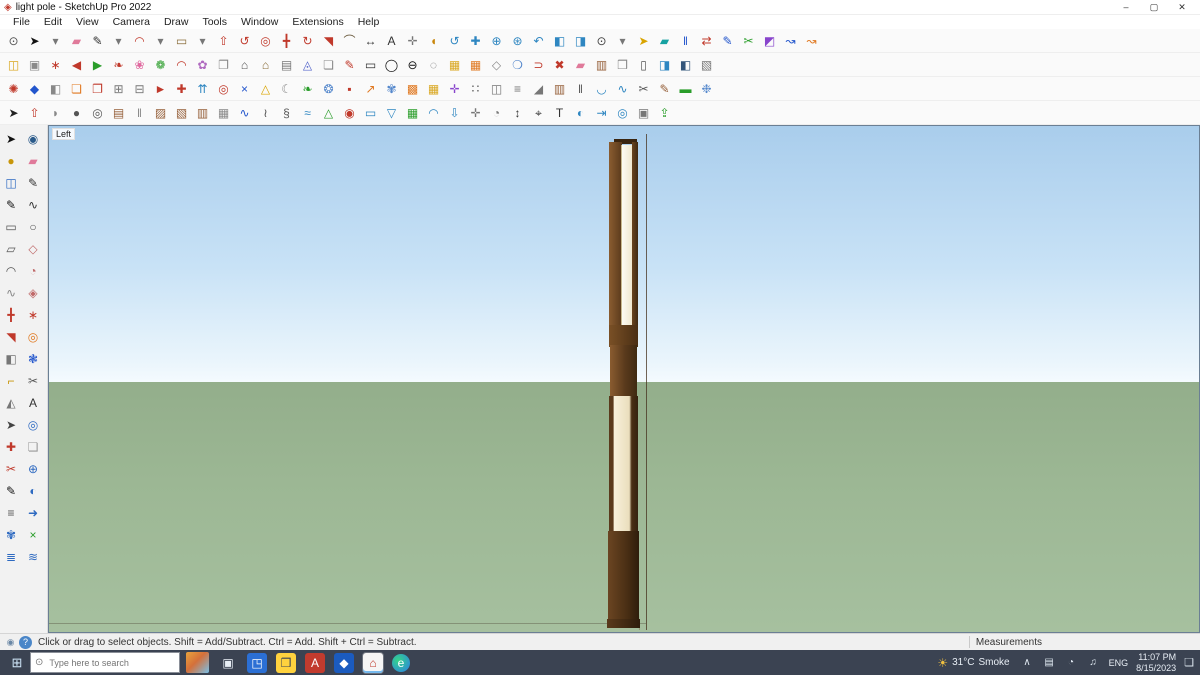 The height and width of the screenshot is (675, 1200). I want to click on export-up-icon: ⇪, so click(664, 112).